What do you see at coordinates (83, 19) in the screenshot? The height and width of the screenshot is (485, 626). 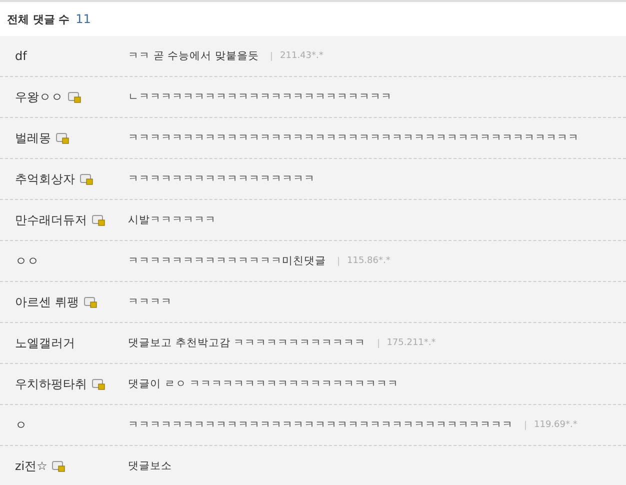 I see `comment-count: 11` at bounding box center [83, 19].